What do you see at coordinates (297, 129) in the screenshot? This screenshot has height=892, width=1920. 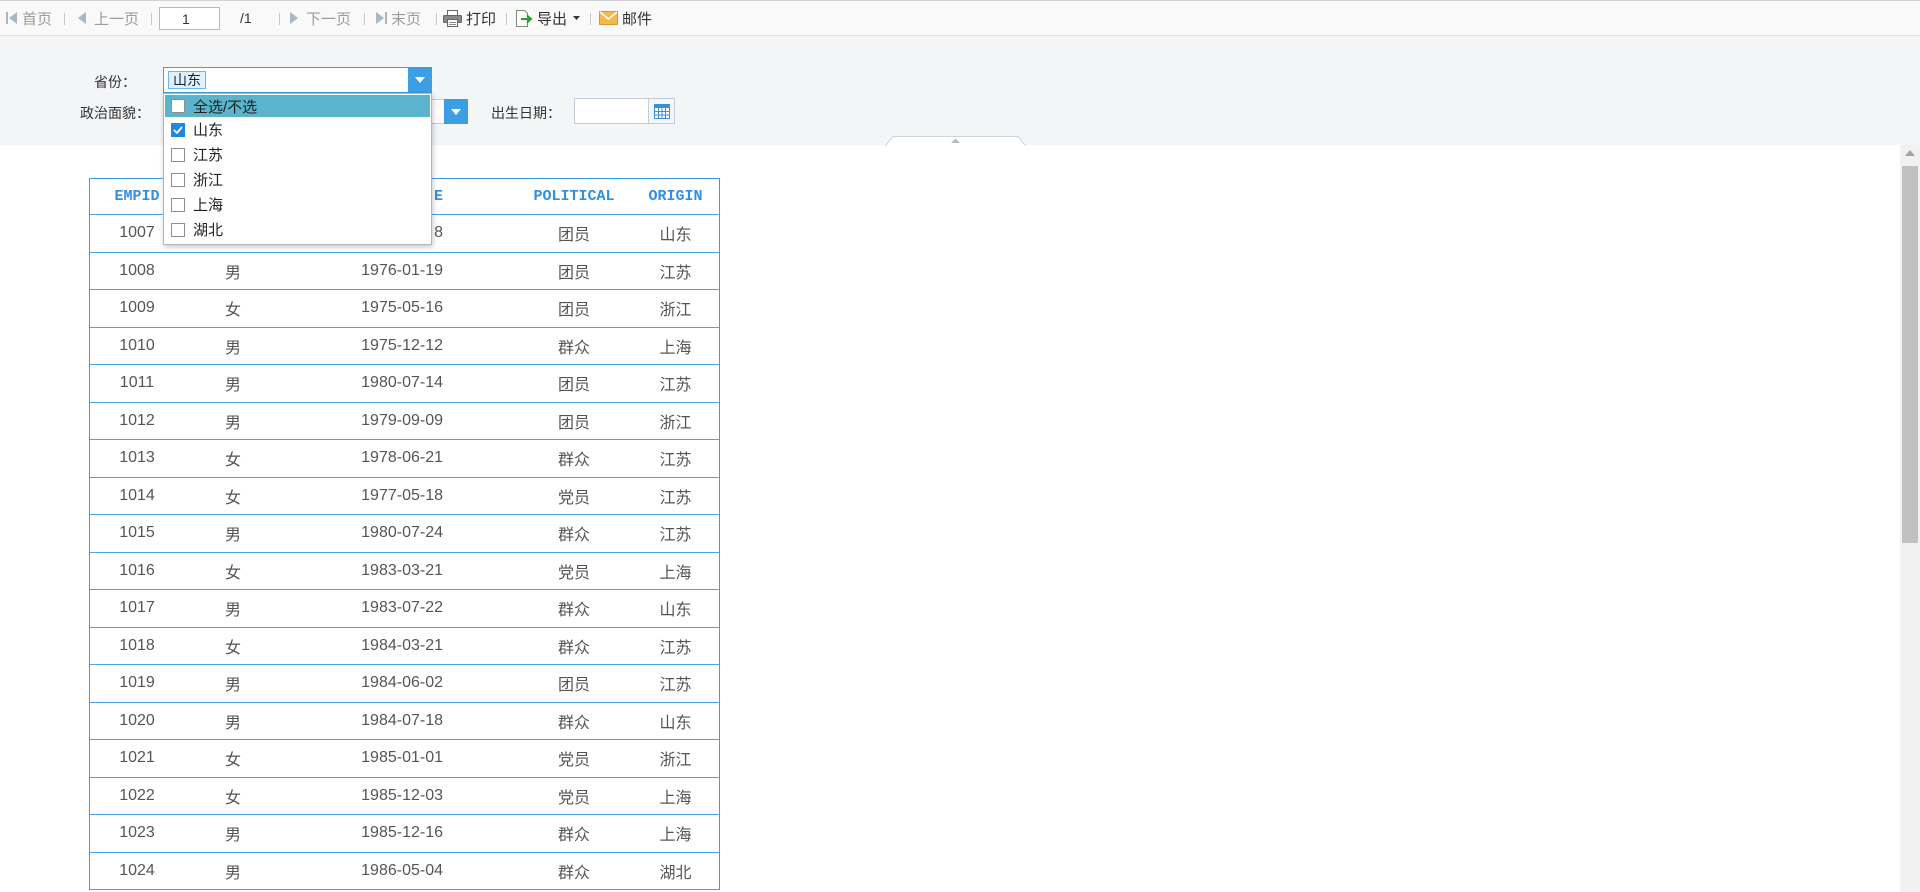 I see `province-option: 山东` at bounding box center [297, 129].